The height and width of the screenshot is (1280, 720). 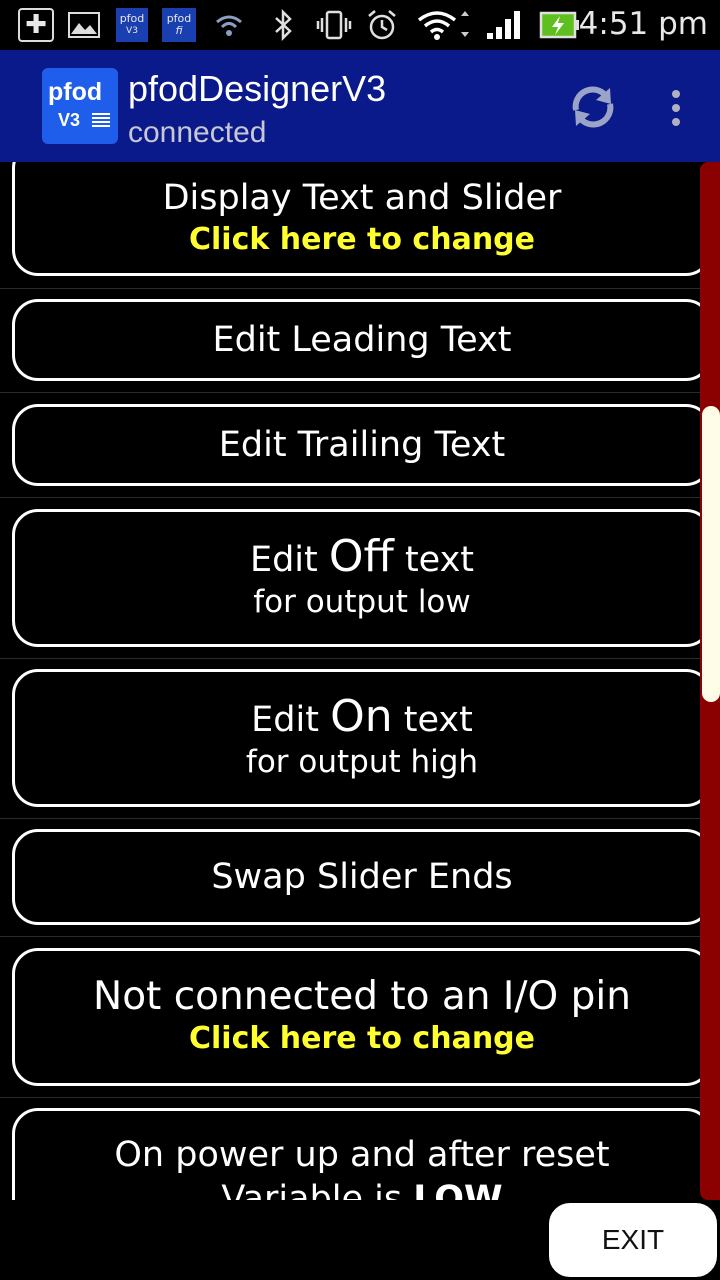 I want to click on image-notification-icon, so click(x=84, y=25).